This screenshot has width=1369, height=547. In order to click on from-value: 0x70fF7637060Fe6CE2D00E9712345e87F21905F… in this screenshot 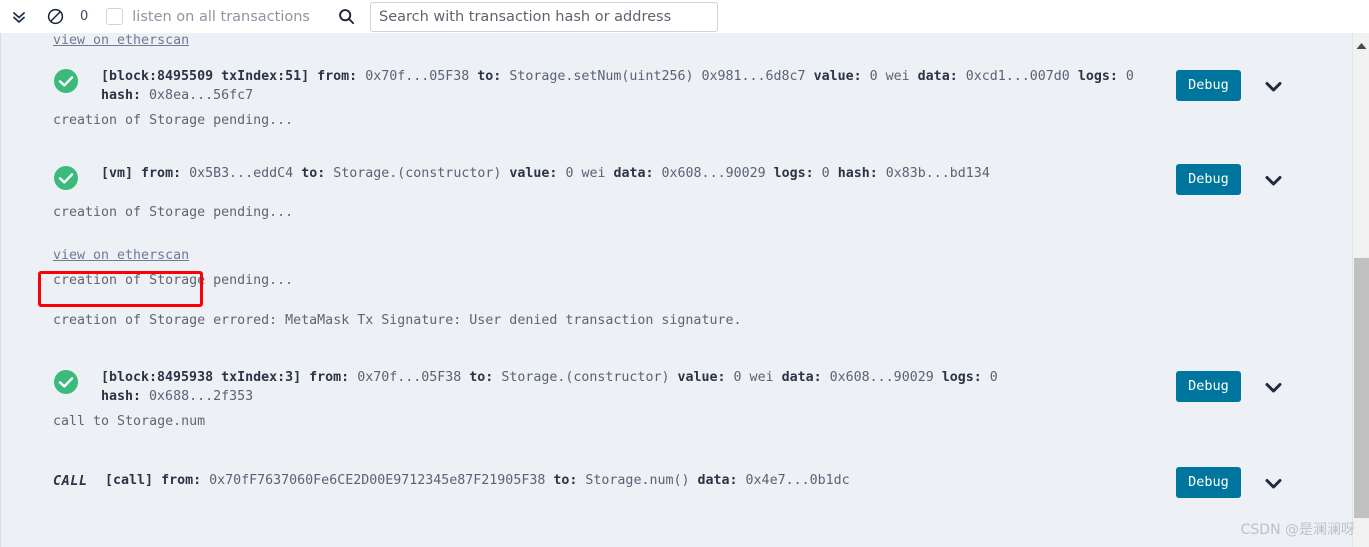, I will do `click(377, 480)`.